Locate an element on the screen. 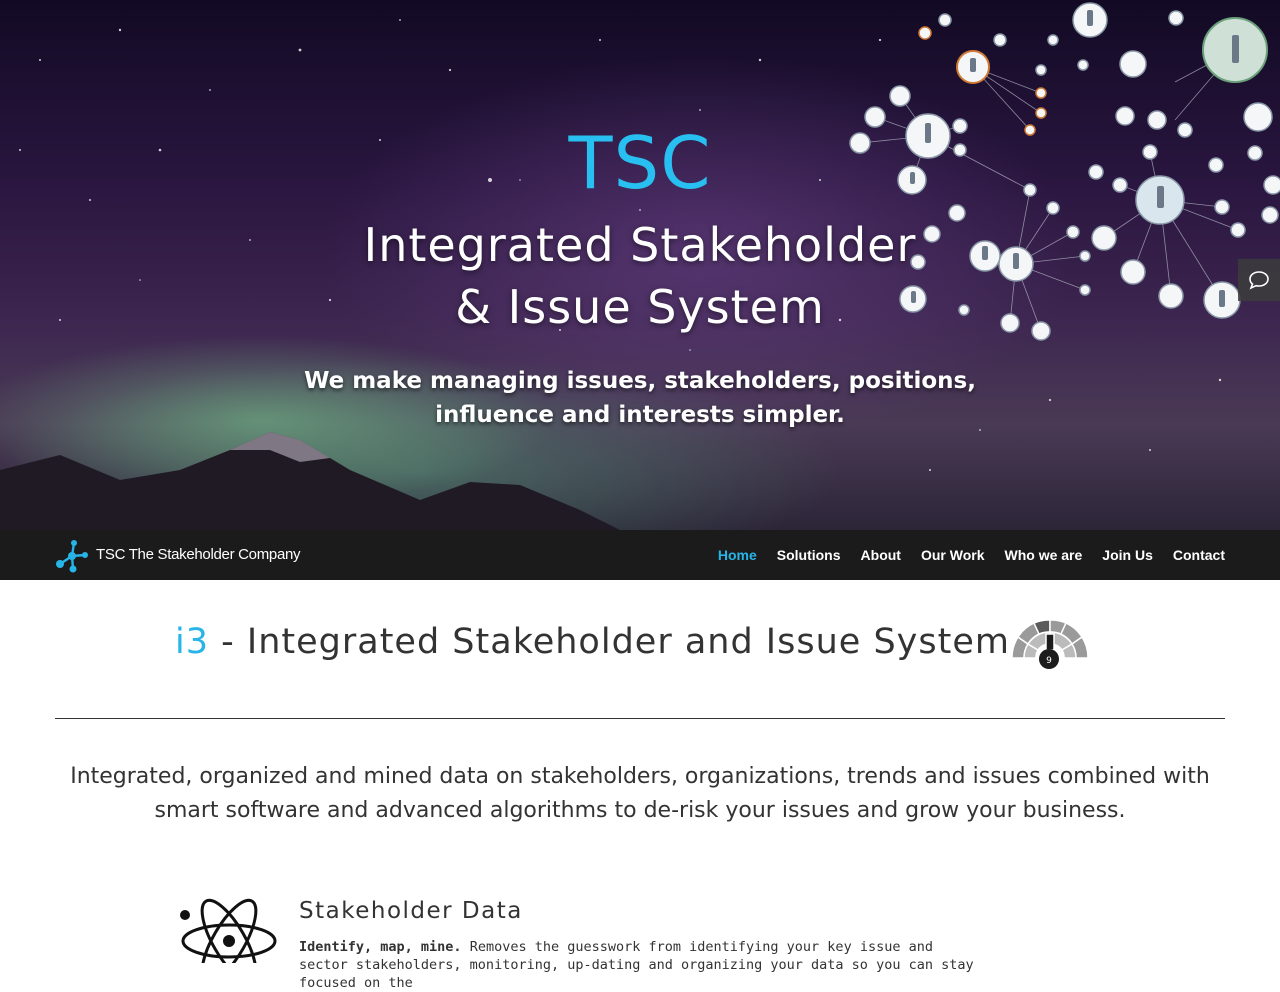  nav-solutions: Solutions is located at coordinates (809, 555).